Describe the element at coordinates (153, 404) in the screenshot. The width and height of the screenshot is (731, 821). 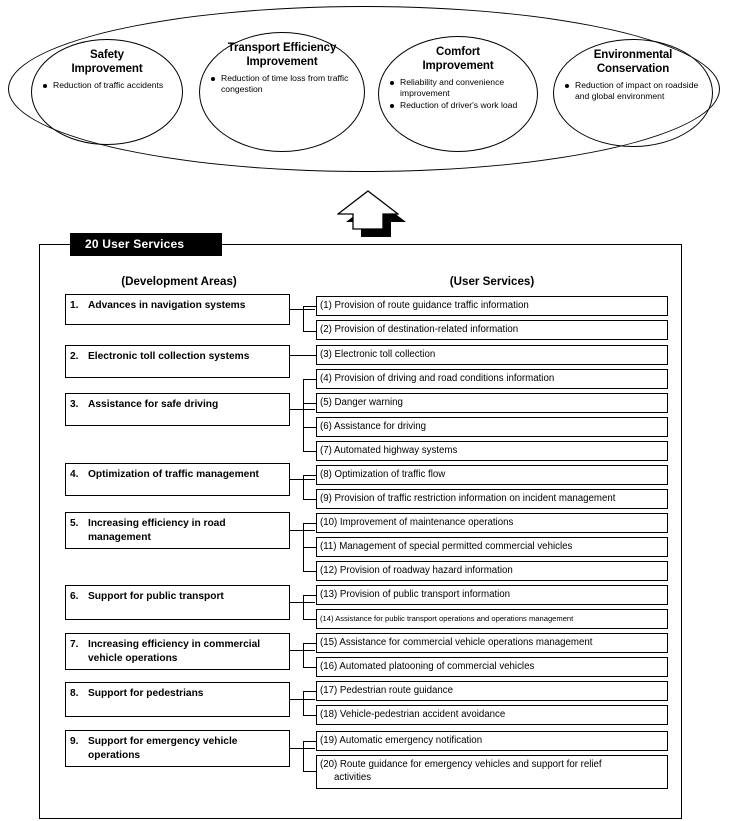
I see `development-area-label: Assistance for safe driving` at that location.